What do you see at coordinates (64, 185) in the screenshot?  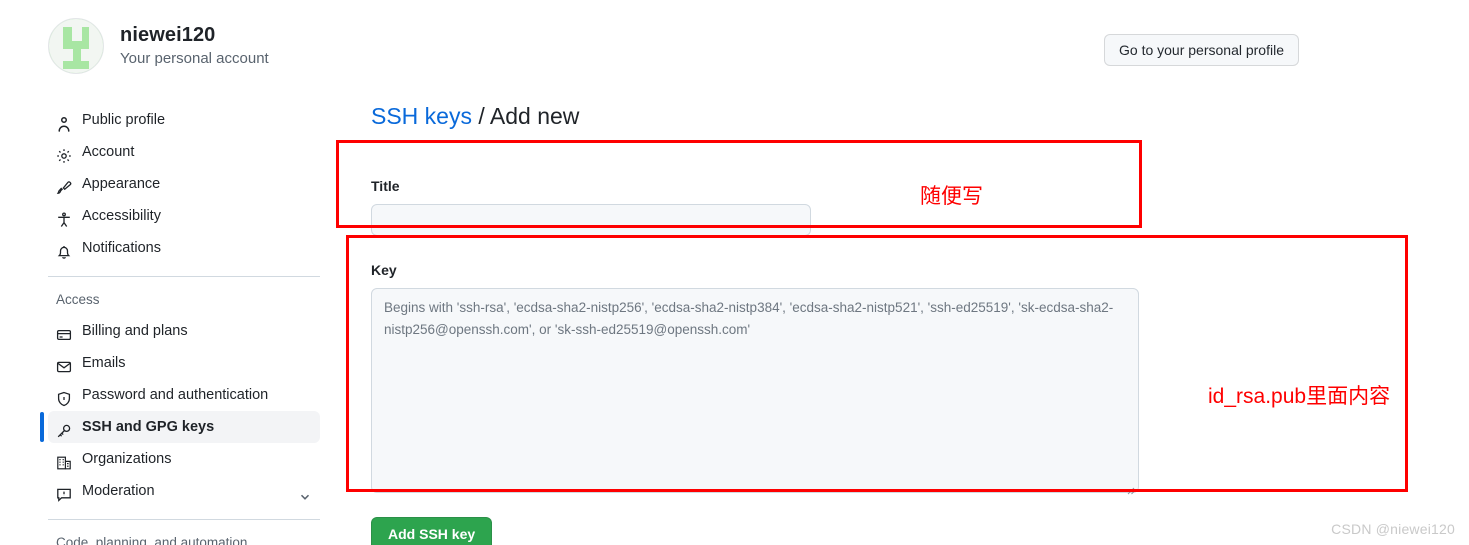 I see `paintbrush-icon` at bounding box center [64, 185].